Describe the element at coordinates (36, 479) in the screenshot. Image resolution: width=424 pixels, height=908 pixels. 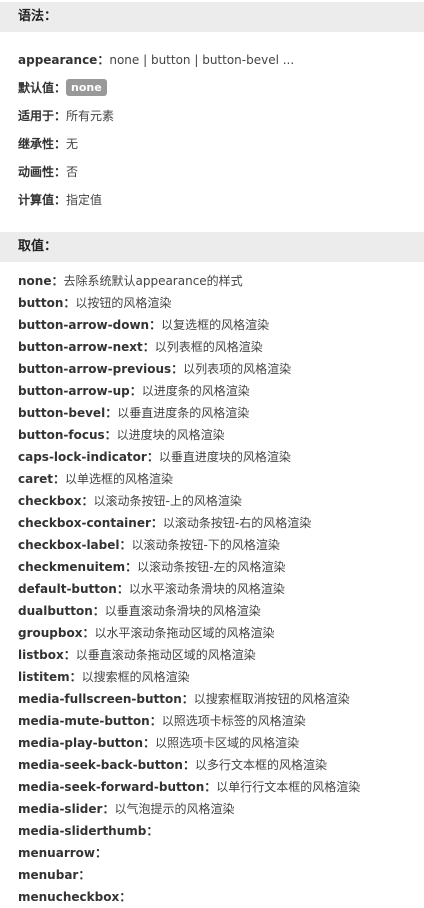
I see `value-keyword: caret` at that location.